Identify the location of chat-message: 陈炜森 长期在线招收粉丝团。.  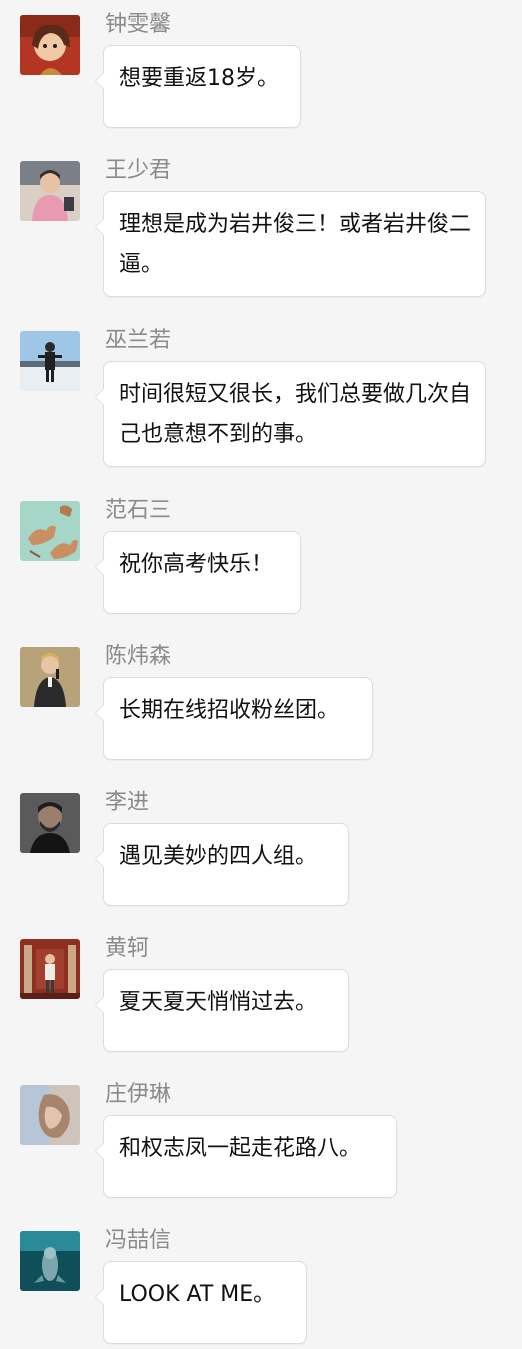
(261, 705).